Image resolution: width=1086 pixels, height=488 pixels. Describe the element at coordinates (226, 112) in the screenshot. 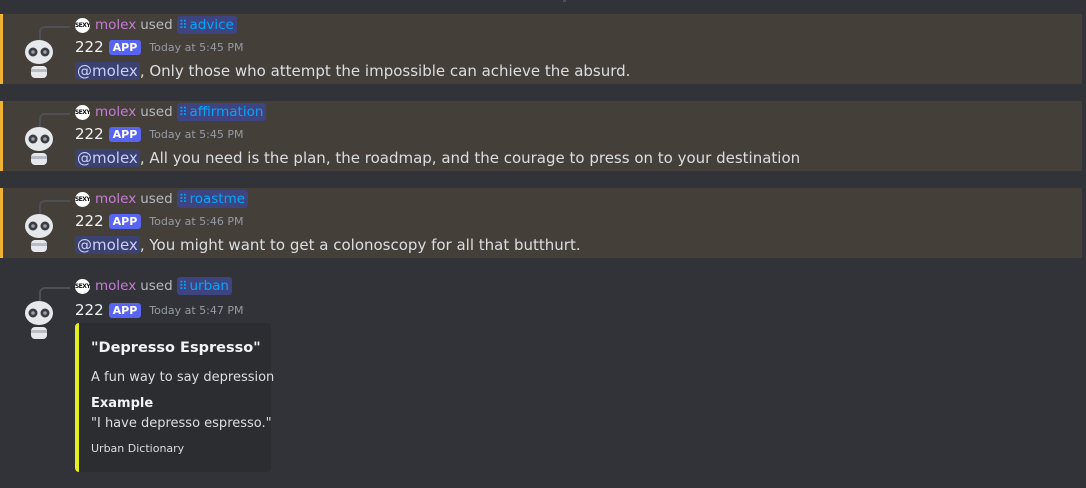

I see `command-name: affirmation` at that location.